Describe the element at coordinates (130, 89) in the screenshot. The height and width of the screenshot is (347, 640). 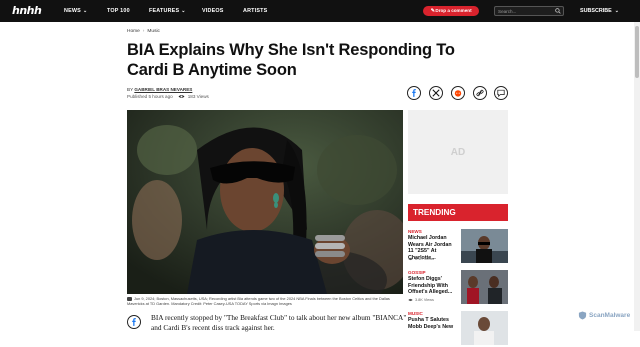
I see `byline-prefix: BY` at that location.